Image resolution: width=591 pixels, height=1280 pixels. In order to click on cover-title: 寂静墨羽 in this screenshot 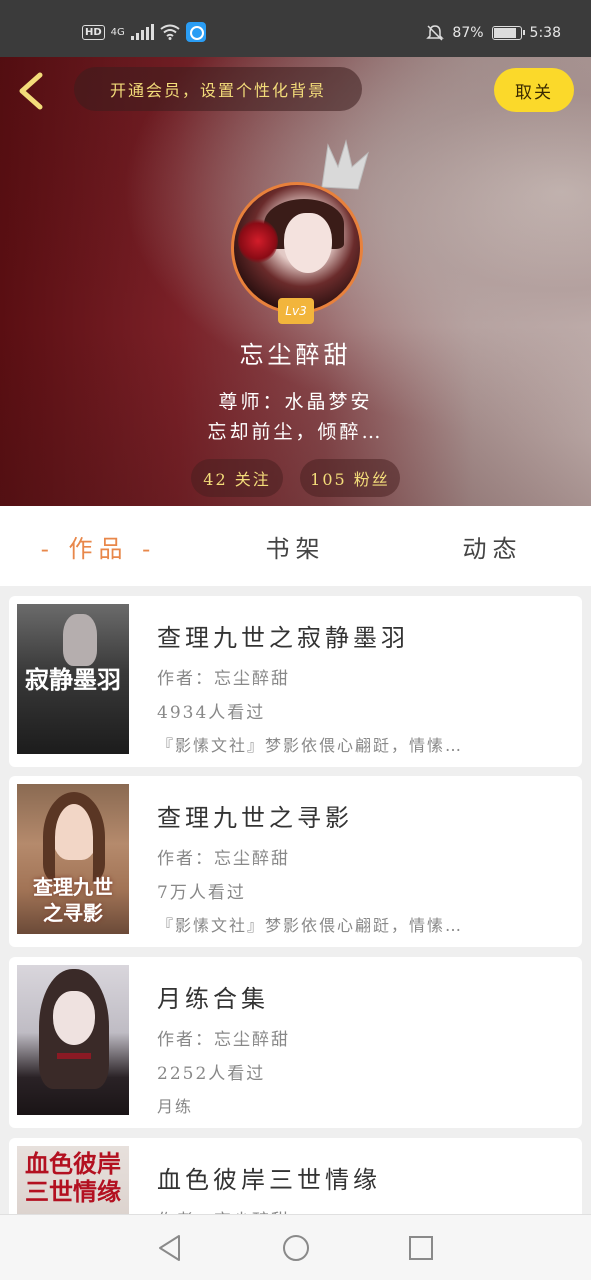, I will do `click(73, 679)`.